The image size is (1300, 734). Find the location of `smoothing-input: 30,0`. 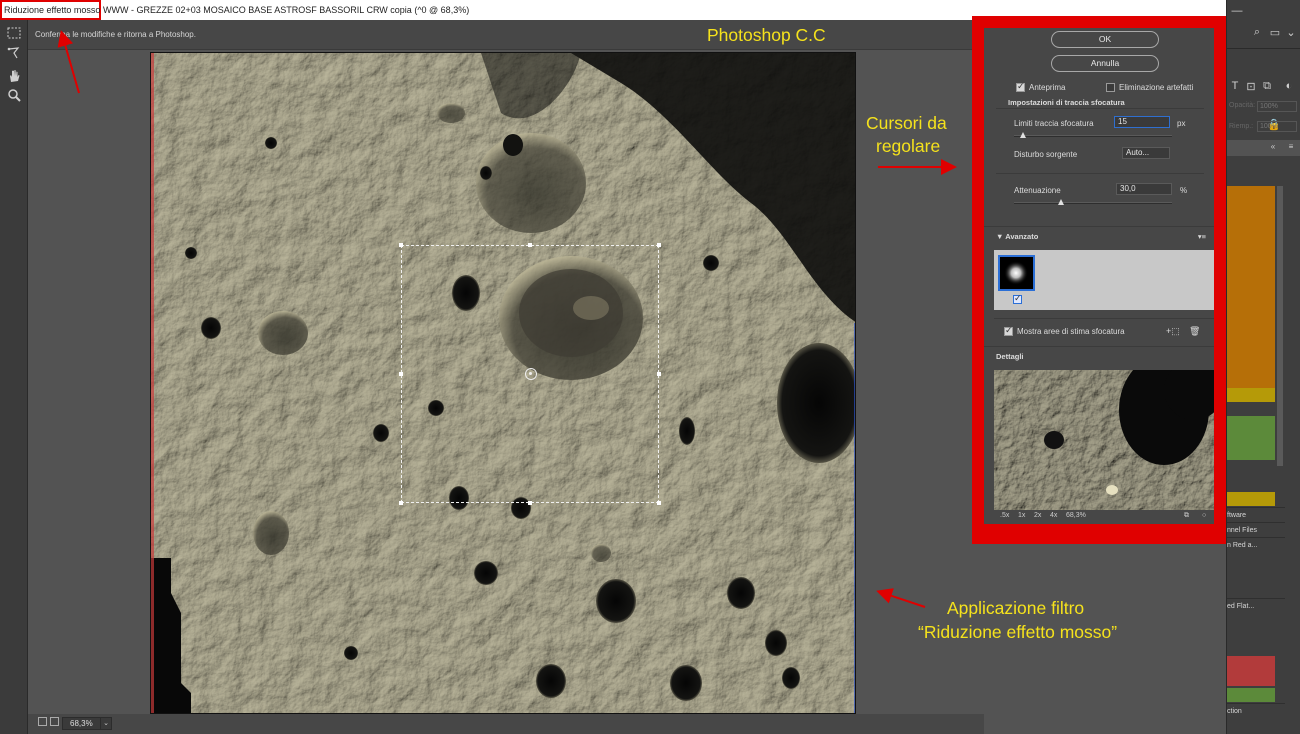

smoothing-input: 30,0 is located at coordinates (1144, 189).